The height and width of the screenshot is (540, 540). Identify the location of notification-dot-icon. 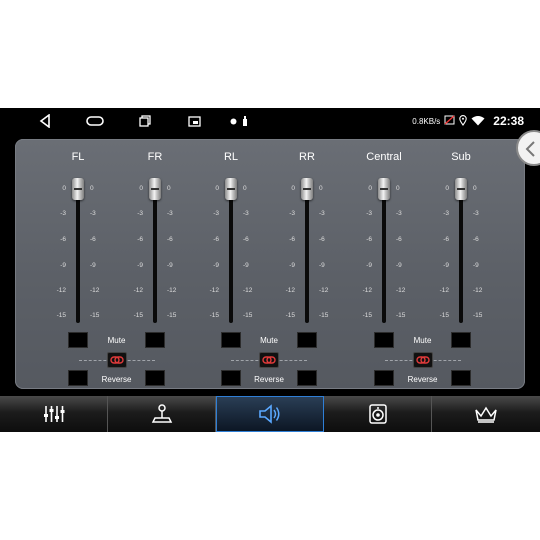
(233, 121).